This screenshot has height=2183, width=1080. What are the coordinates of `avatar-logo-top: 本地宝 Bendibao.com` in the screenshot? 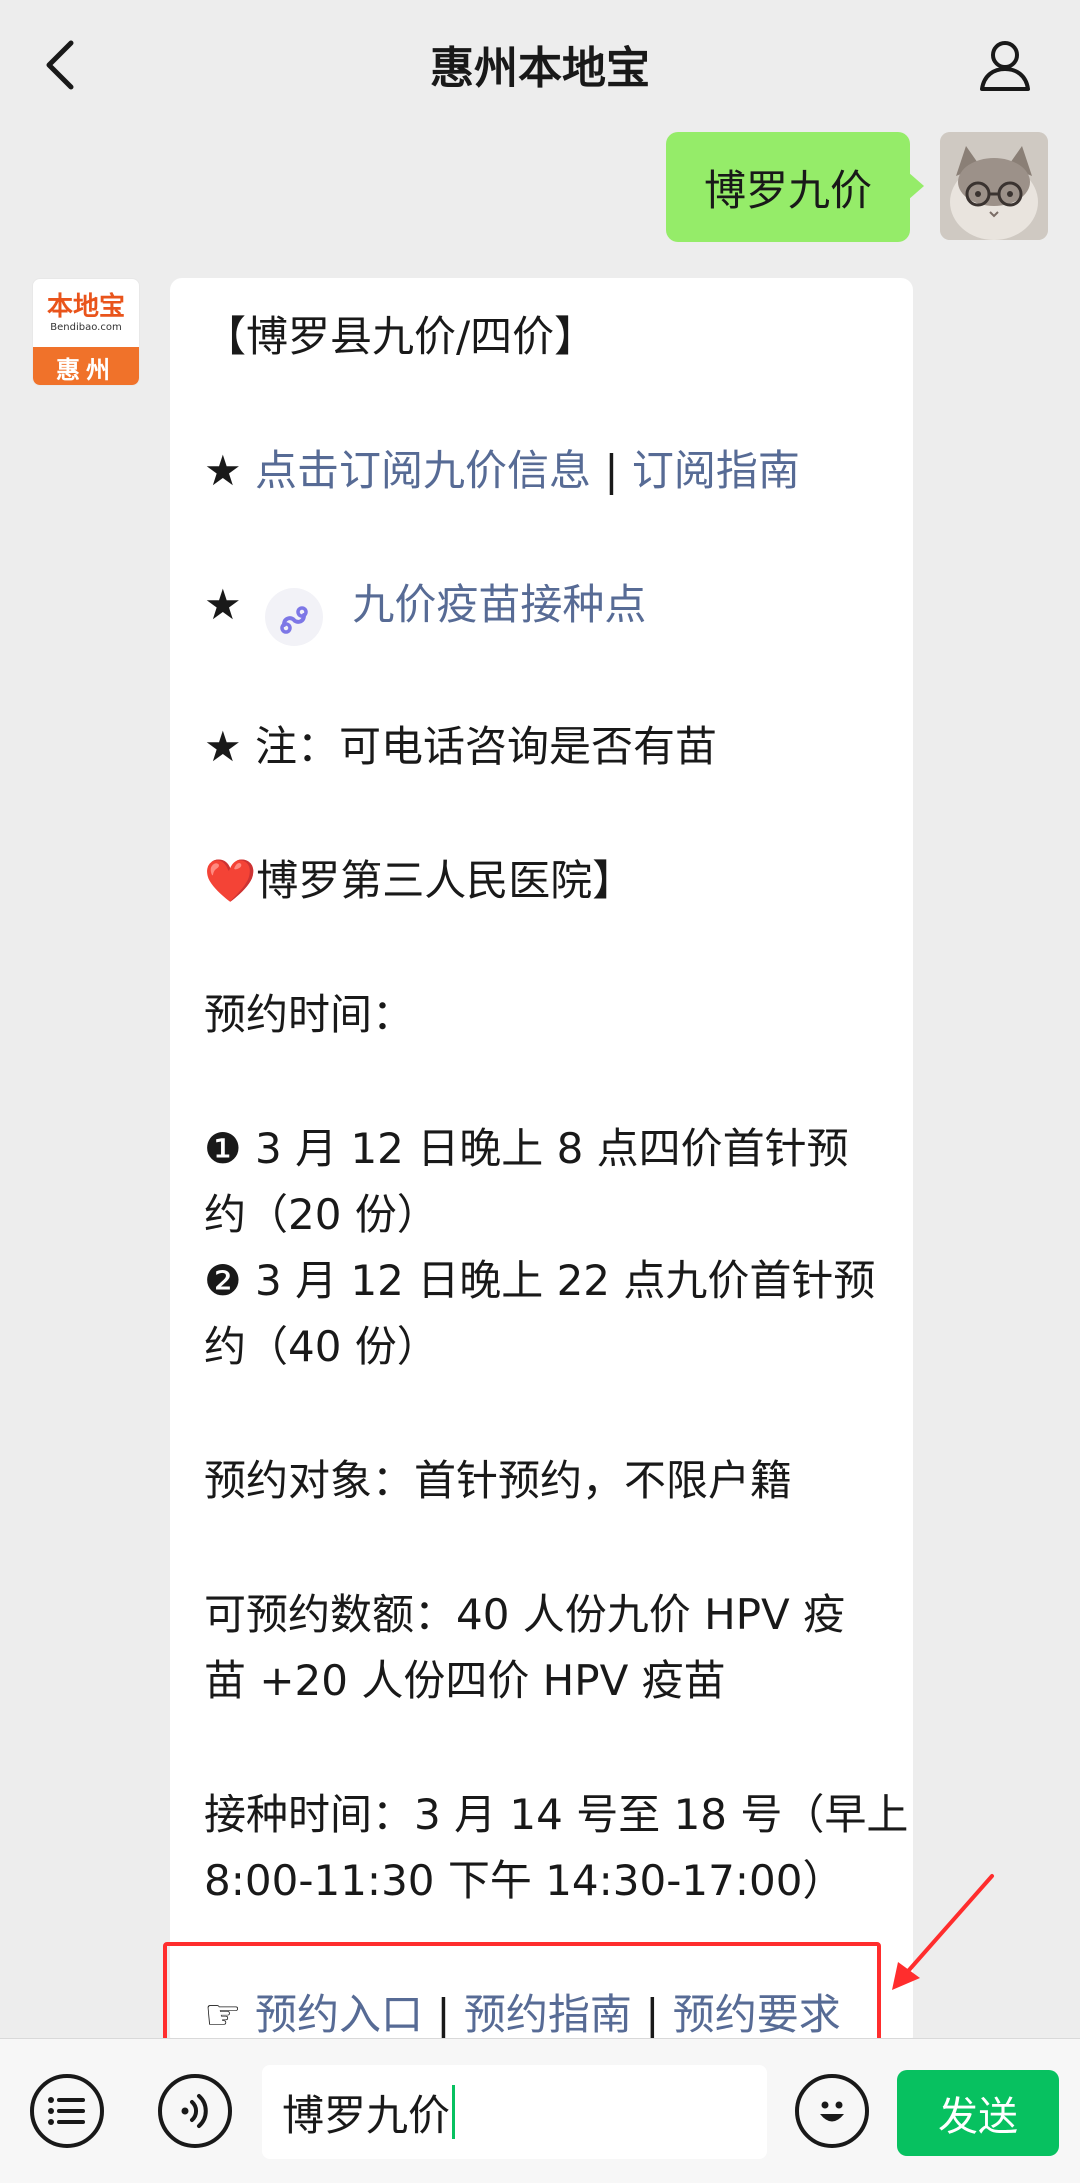 It's located at (86, 313).